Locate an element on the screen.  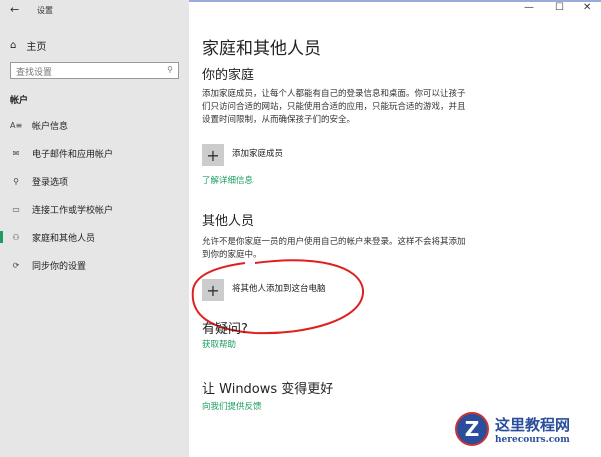
sidebar-item-account-info: A≡ 帐户信息 is located at coordinates (39, 125).